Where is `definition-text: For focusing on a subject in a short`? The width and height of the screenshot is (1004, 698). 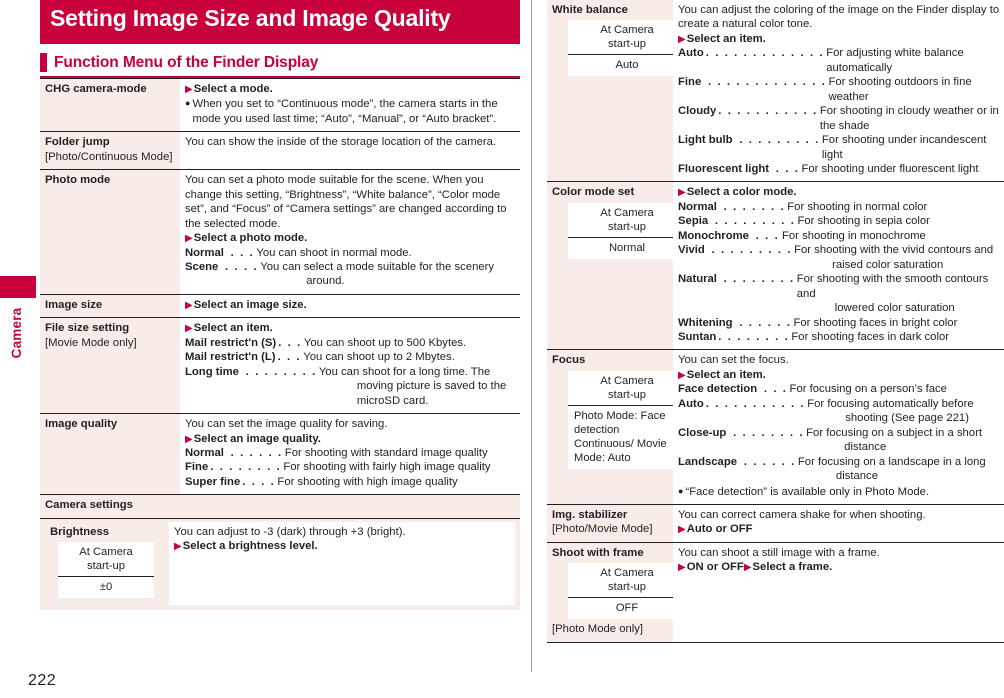
definition-text: For focusing on a subject in a short is located at coordinates (894, 432).